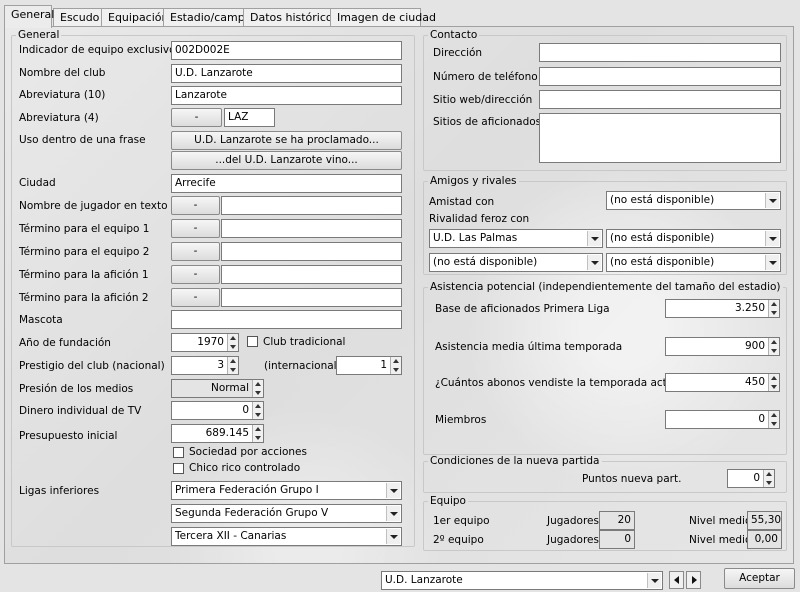  What do you see at coordinates (660, 138) in the screenshot?
I see `fan-sites-field` at bounding box center [660, 138].